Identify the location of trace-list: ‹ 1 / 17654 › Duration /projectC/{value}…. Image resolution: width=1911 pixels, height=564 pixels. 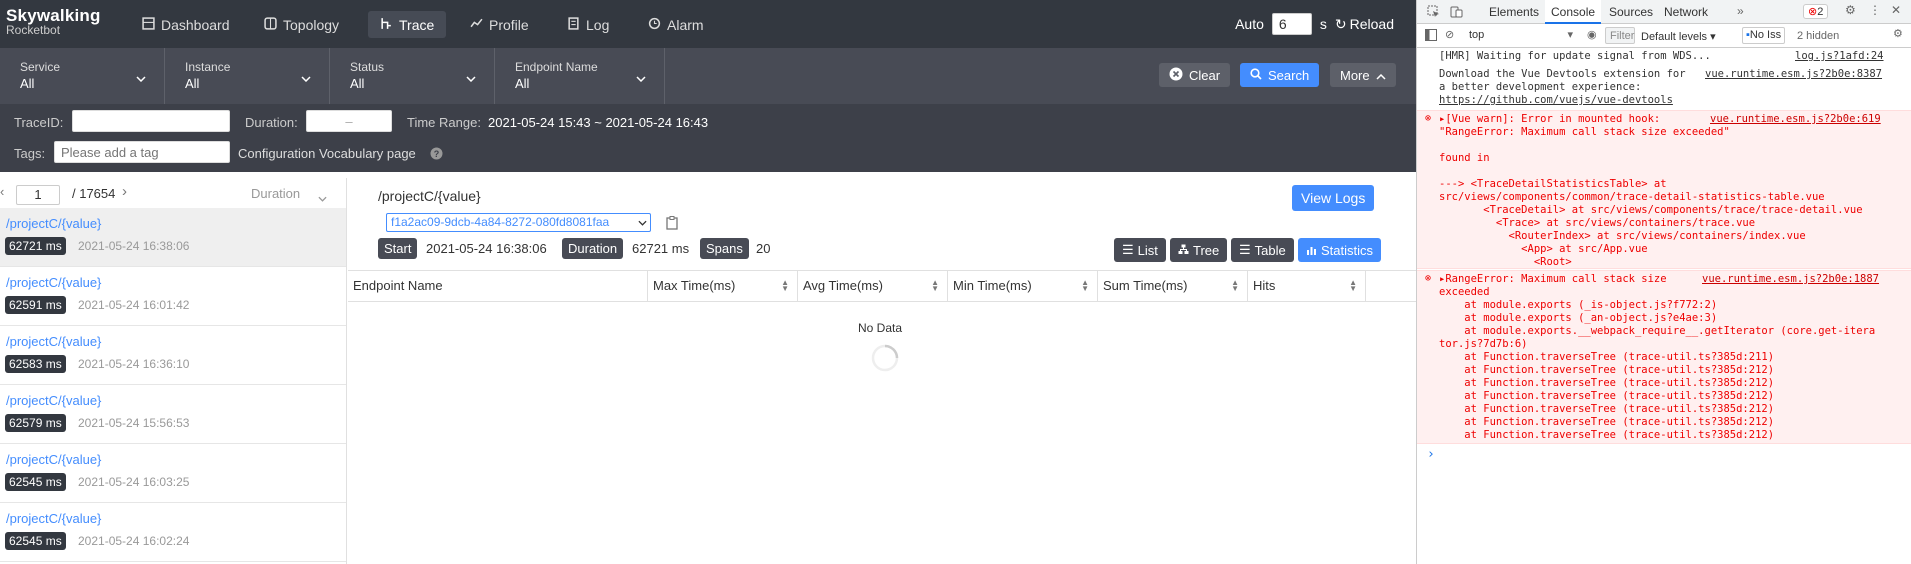
(173, 371).